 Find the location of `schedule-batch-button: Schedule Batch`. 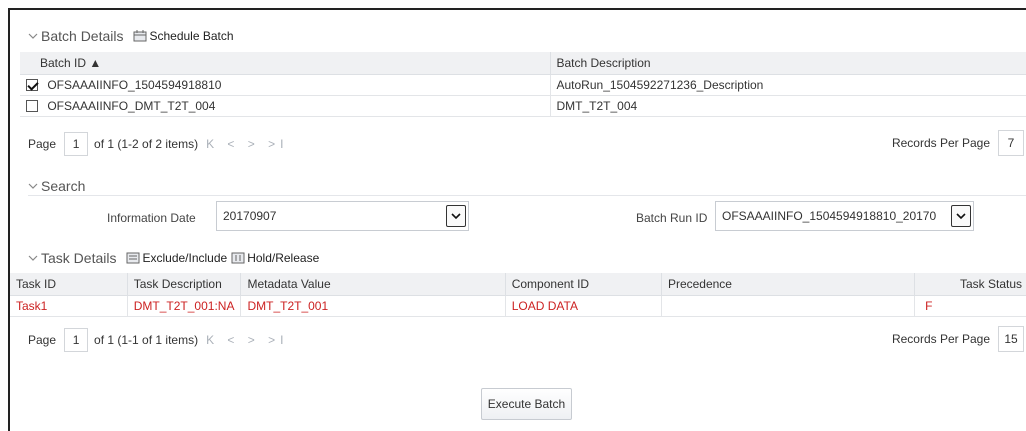

schedule-batch-button: Schedule Batch is located at coordinates (183, 36).